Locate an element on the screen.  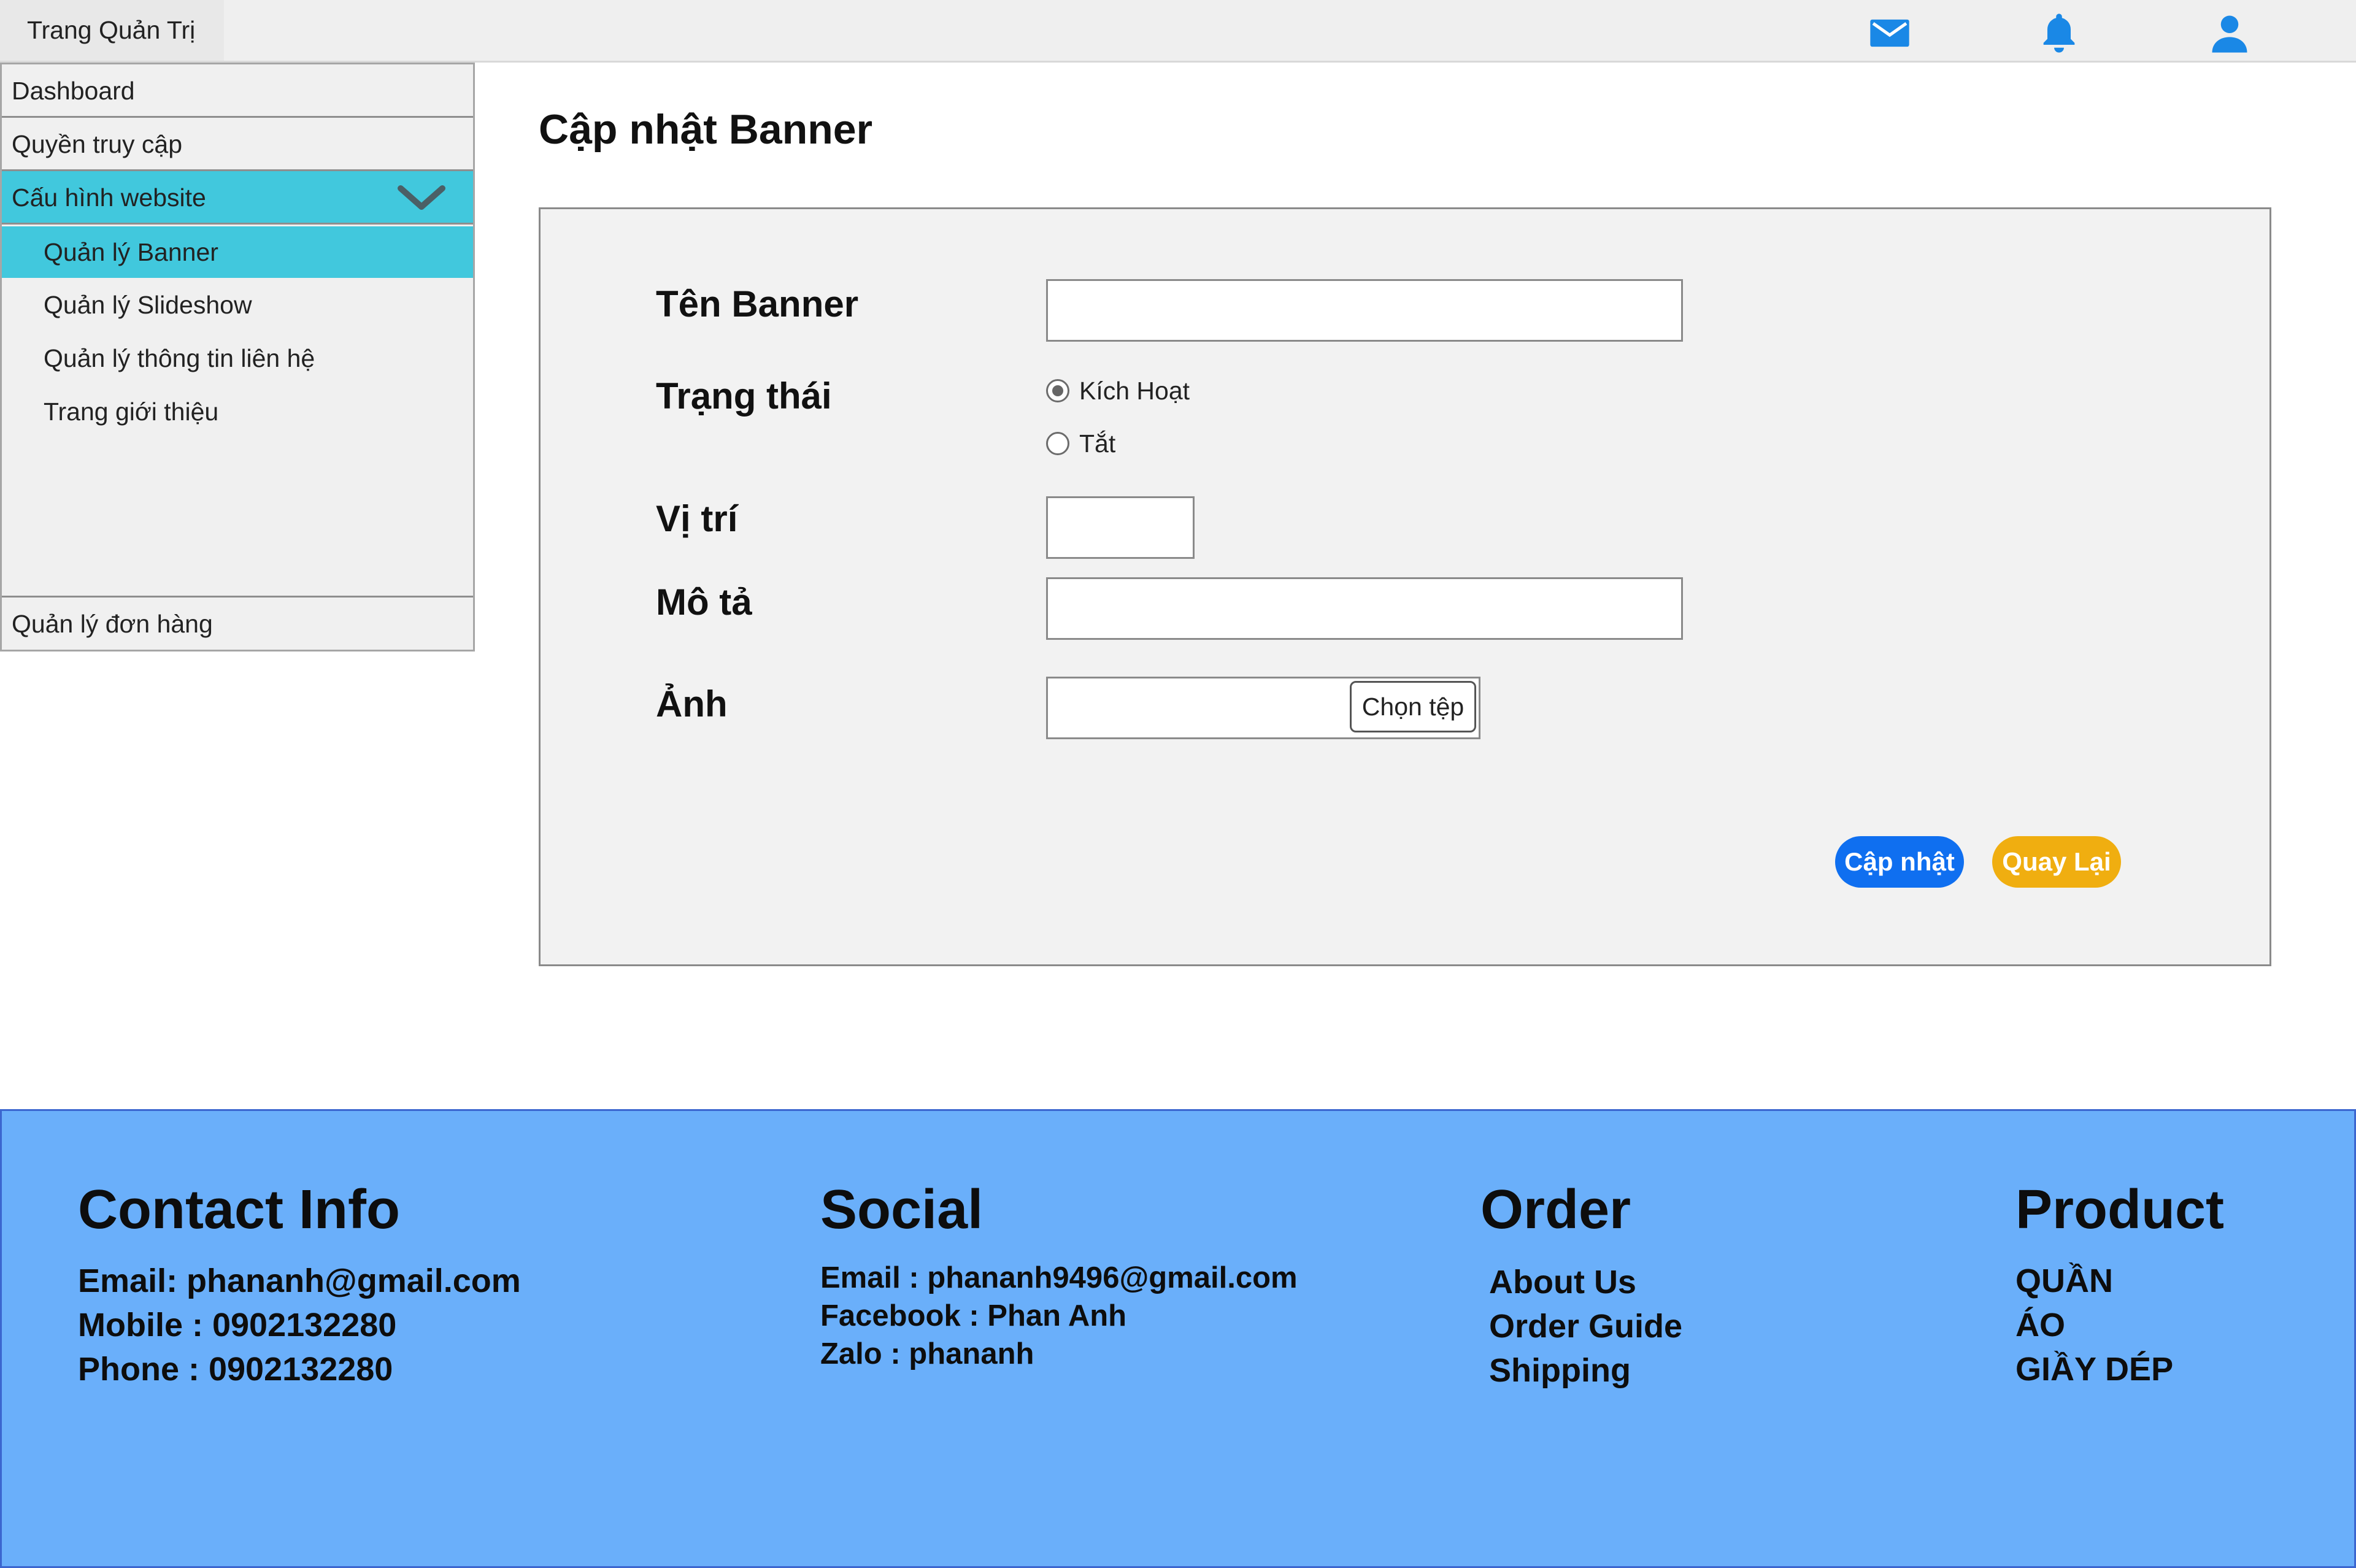
footer-contact-phone: Phone : 0902132280 is located at coordinates (236, 1369).